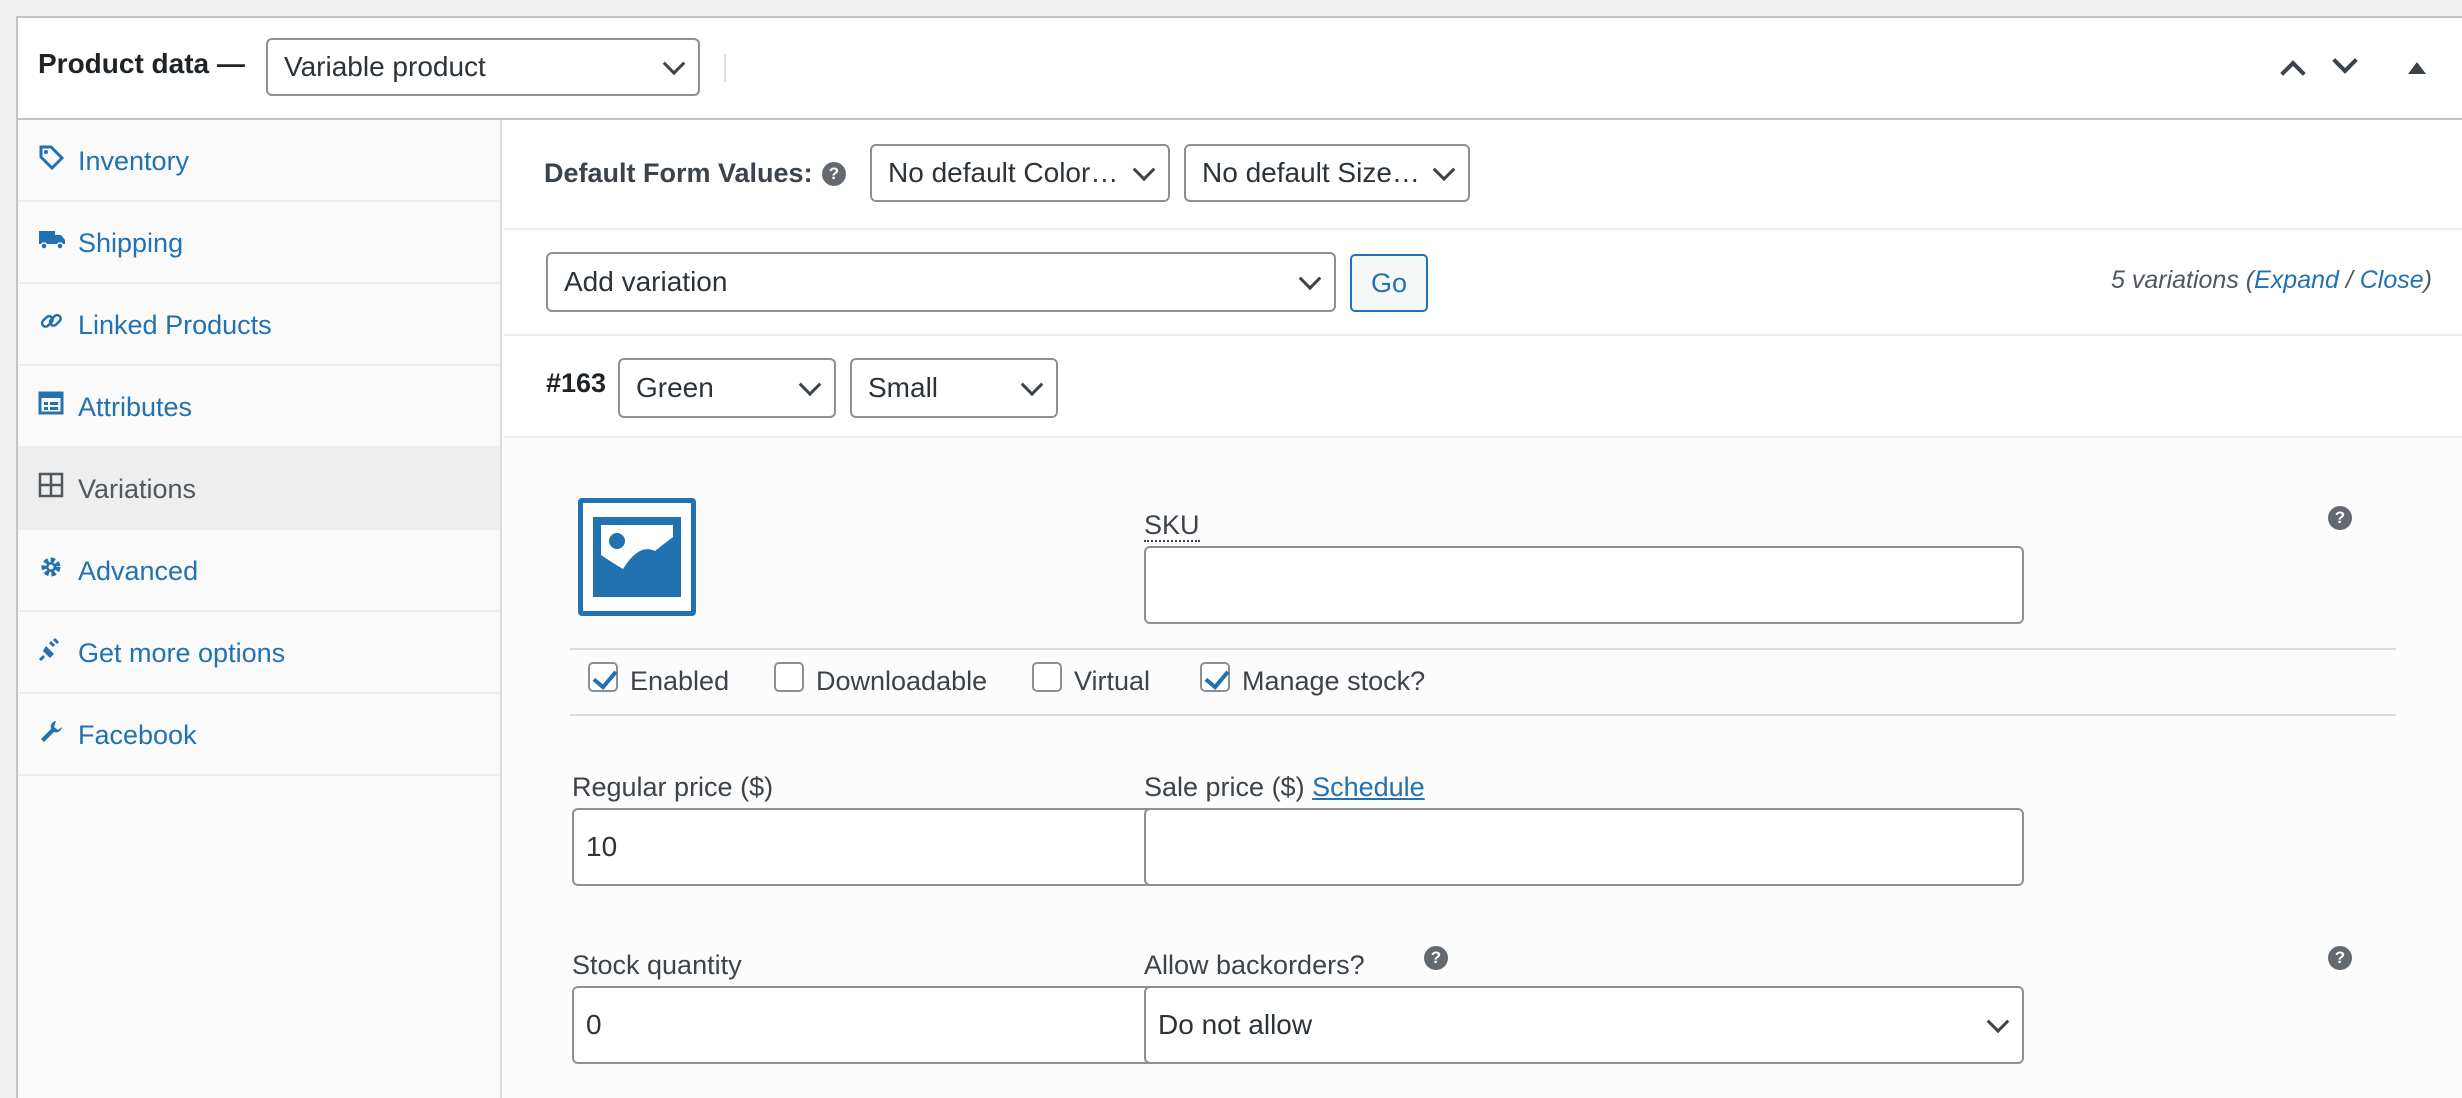  Describe the element at coordinates (678, 173) in the screenshot. I see `default-form-values-label: Default Form Values:` at that location.